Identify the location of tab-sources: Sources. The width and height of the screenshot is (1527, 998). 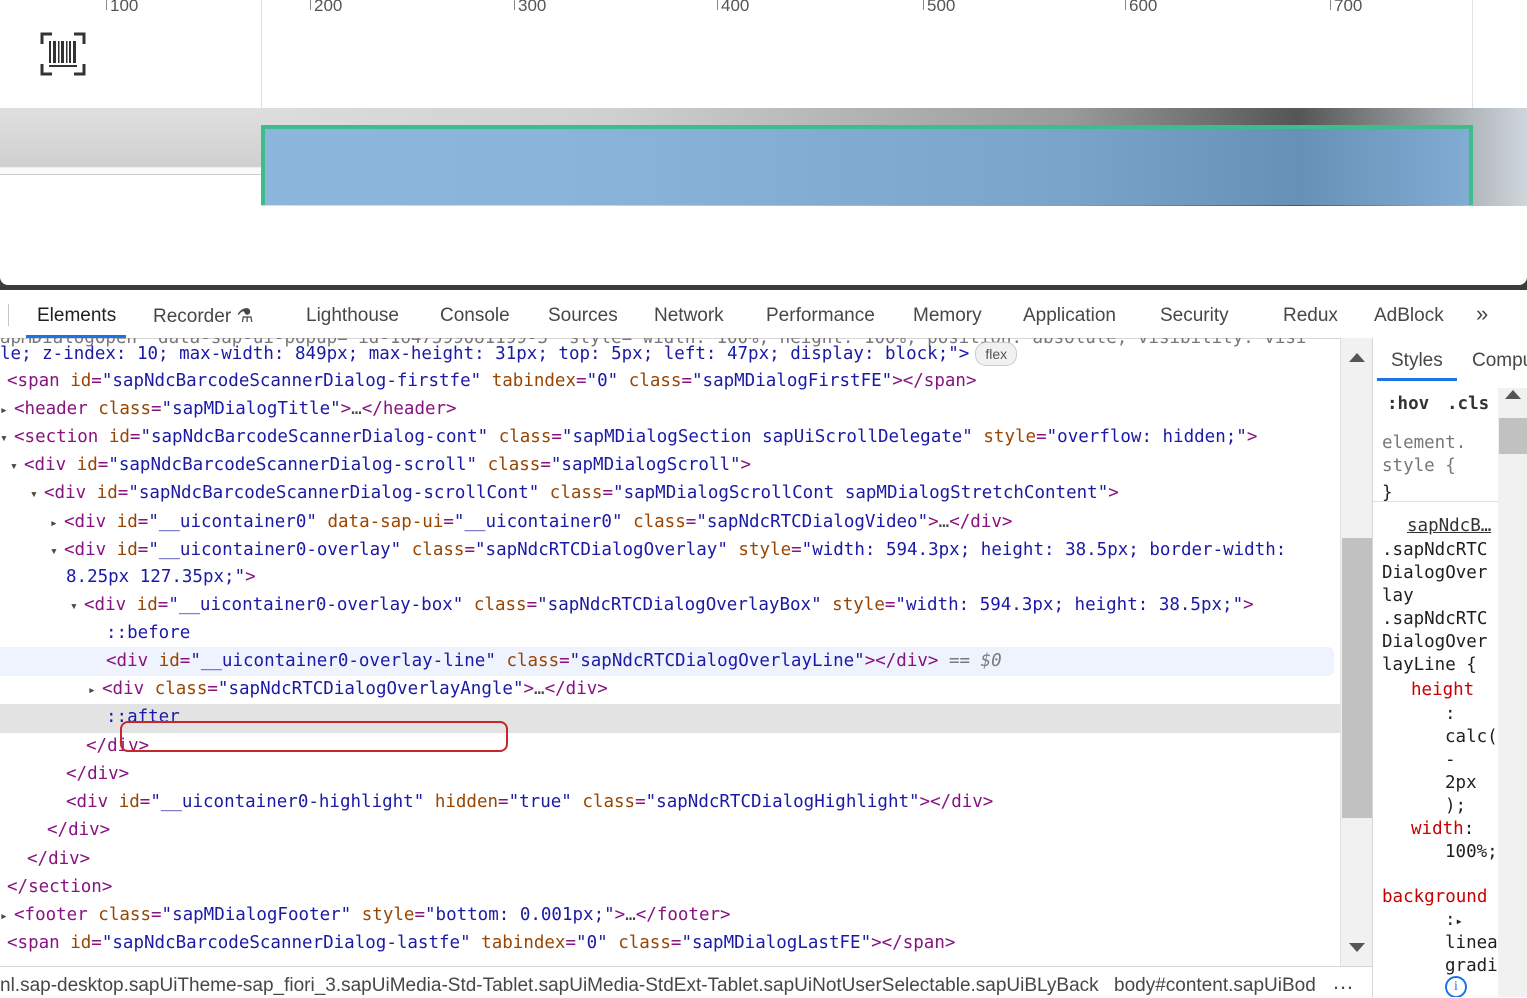
(583, 316).